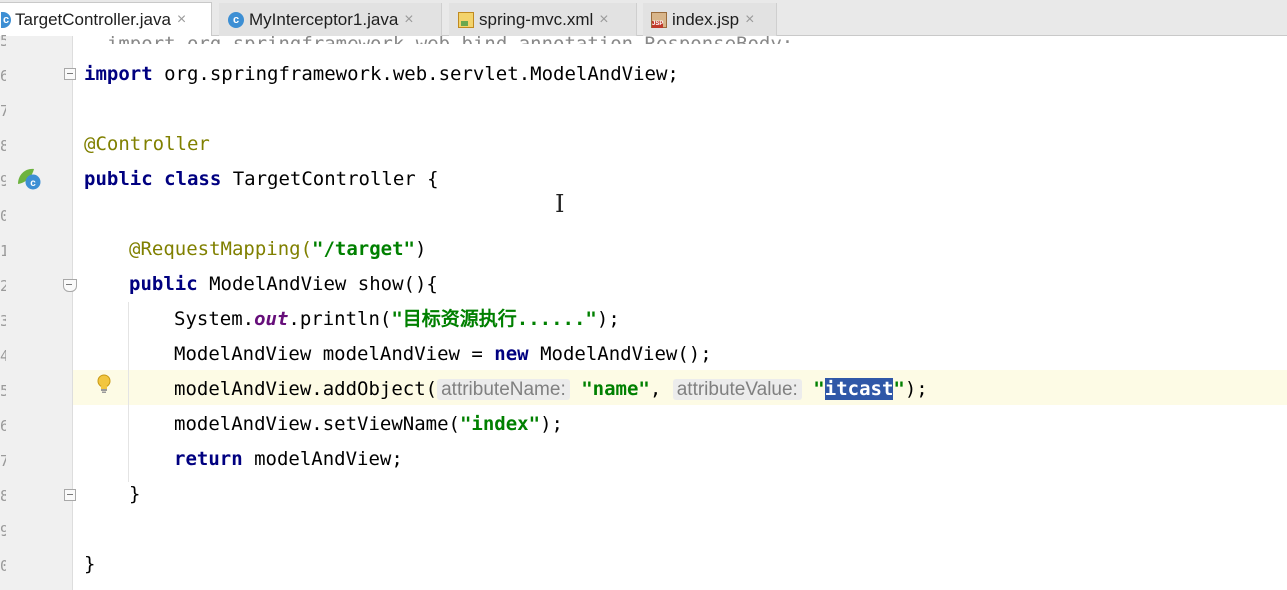  What do you see at coordinates (322, 459) in the screenshot?
I see `code-text: modelAndView;` at bounding box center [322, 459].